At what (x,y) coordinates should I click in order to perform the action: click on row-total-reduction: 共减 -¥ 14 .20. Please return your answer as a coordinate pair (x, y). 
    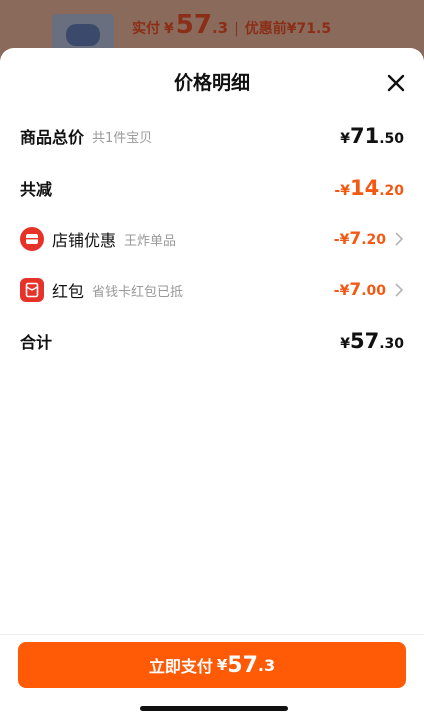
    Looking at the image, I should click on (212, 188).